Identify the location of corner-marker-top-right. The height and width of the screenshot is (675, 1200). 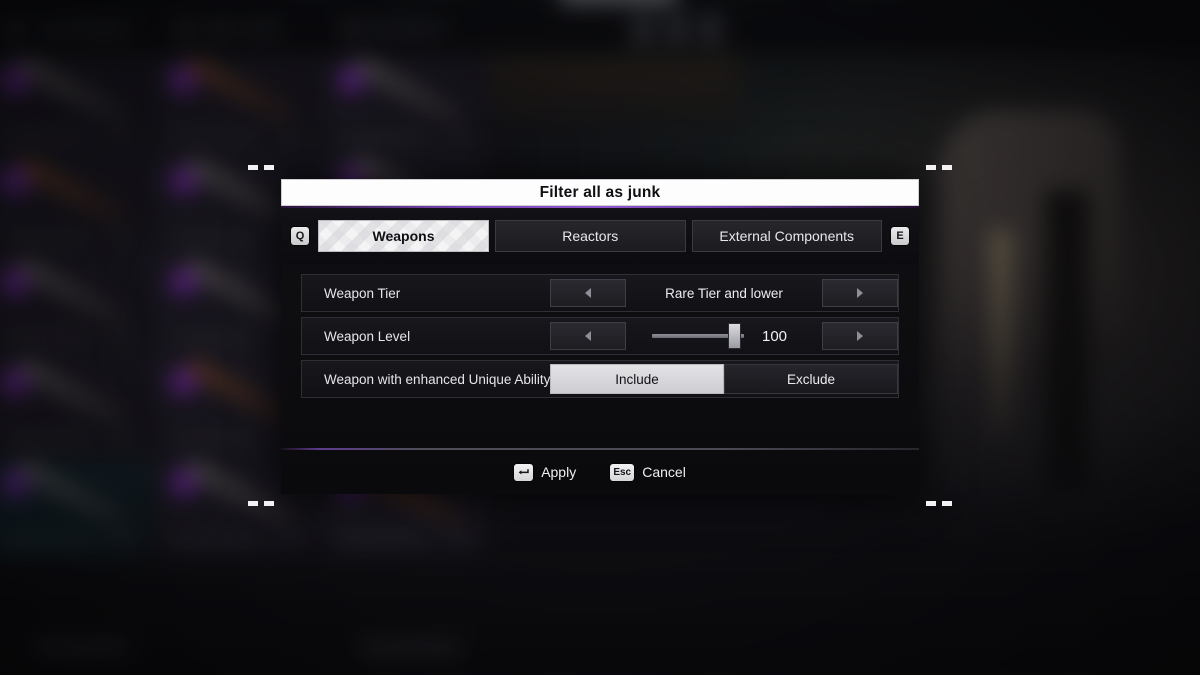
(939, 168).